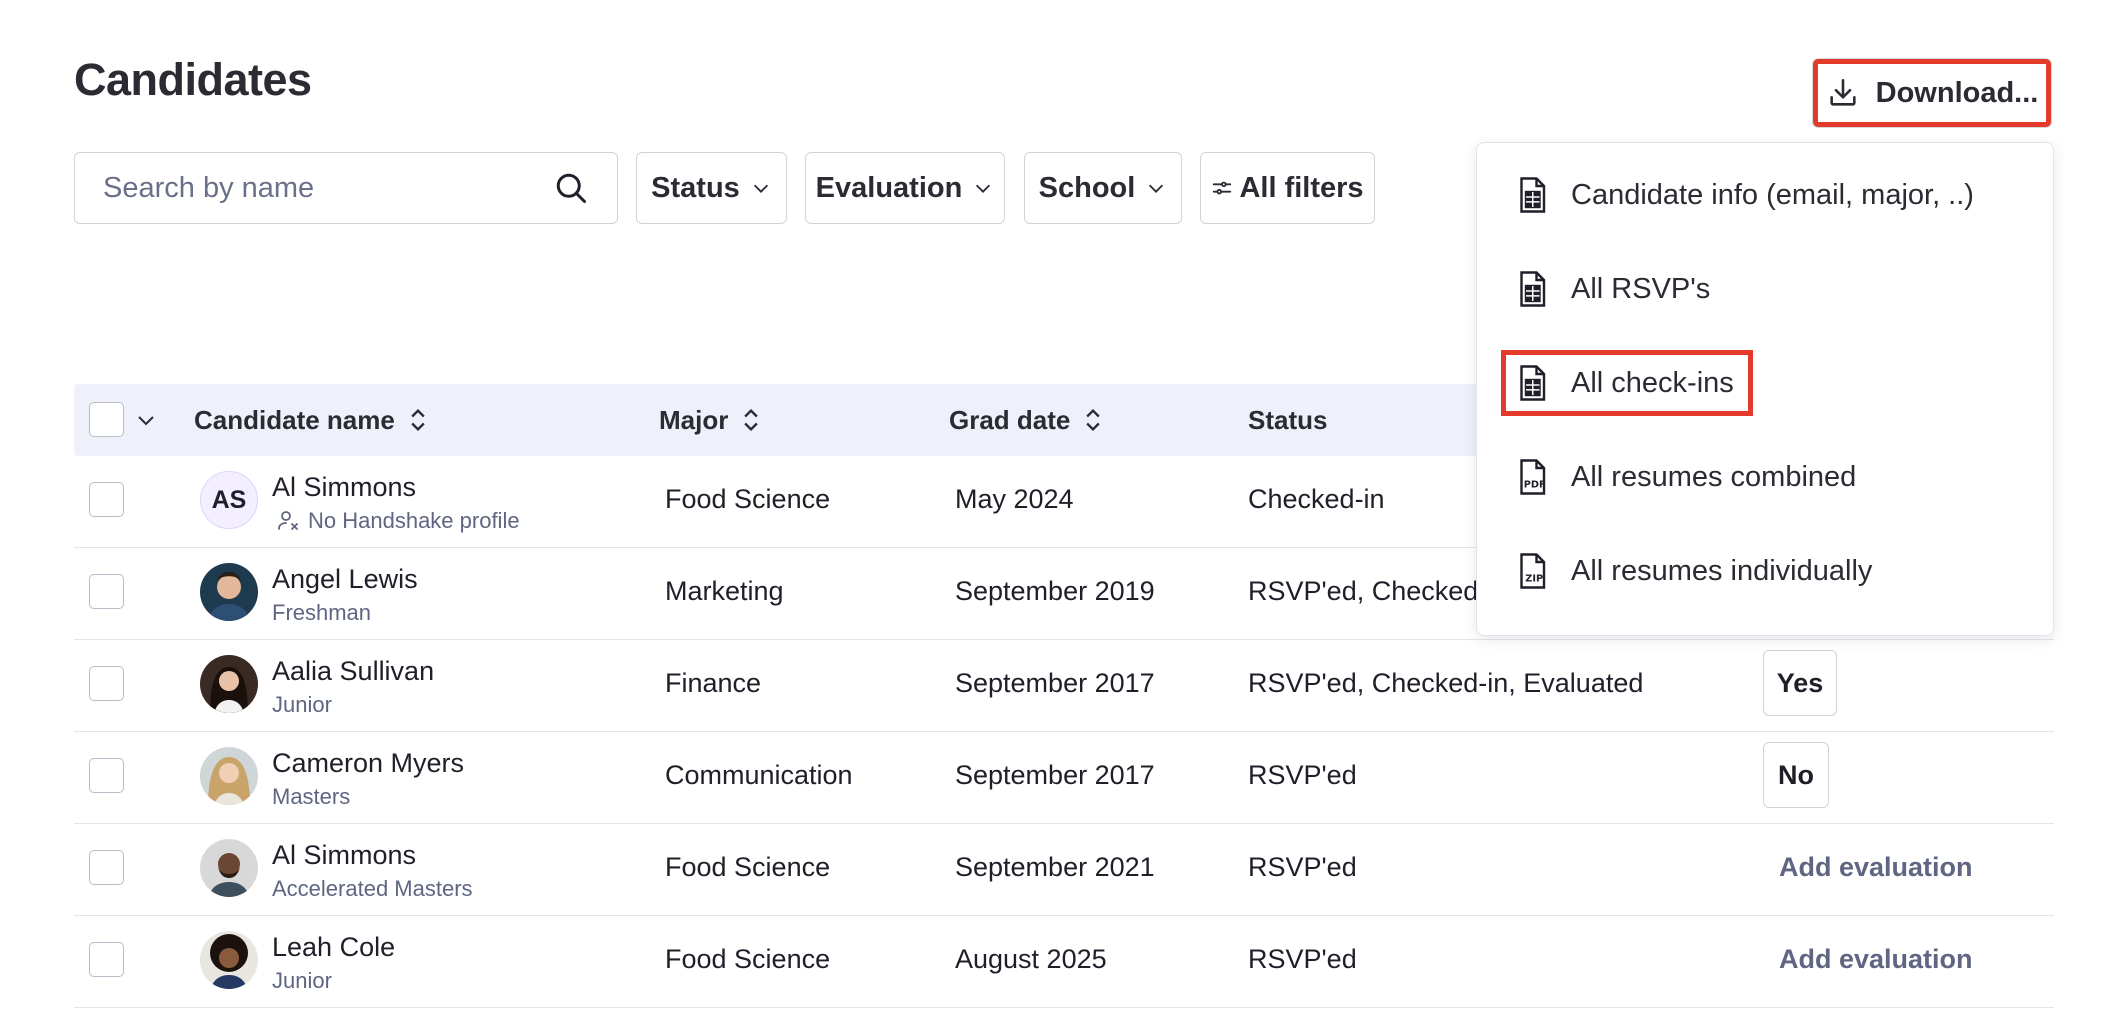 Image resolution: width=2104 pixels, height=1020 pixels. Describe the element at coordinates (1535, 485) in the screenshot. I see `svg-text: PDF` at that location.